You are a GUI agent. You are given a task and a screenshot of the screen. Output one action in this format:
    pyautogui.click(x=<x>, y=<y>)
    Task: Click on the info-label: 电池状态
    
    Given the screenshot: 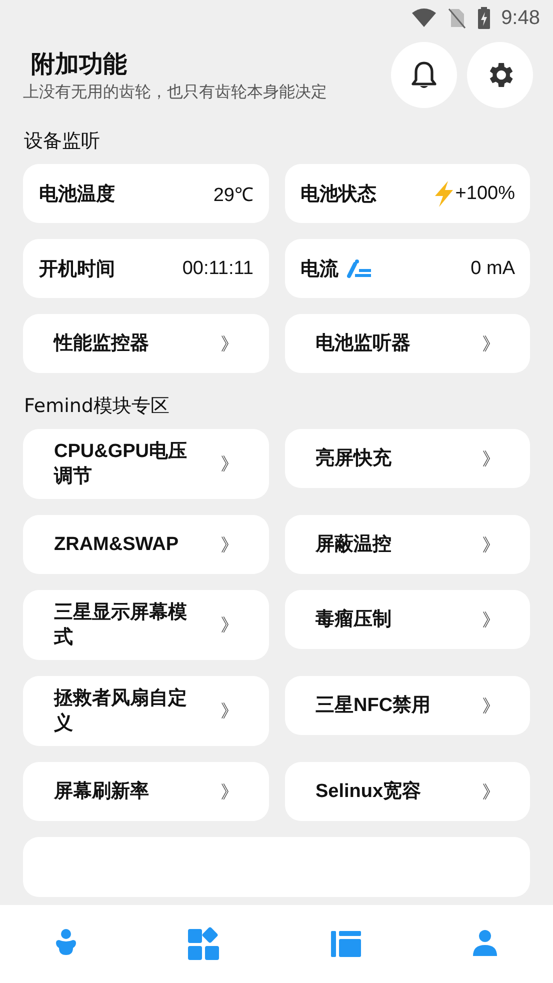 What is the action you would take?
    pyautogui.click(x=338, y=194)
    